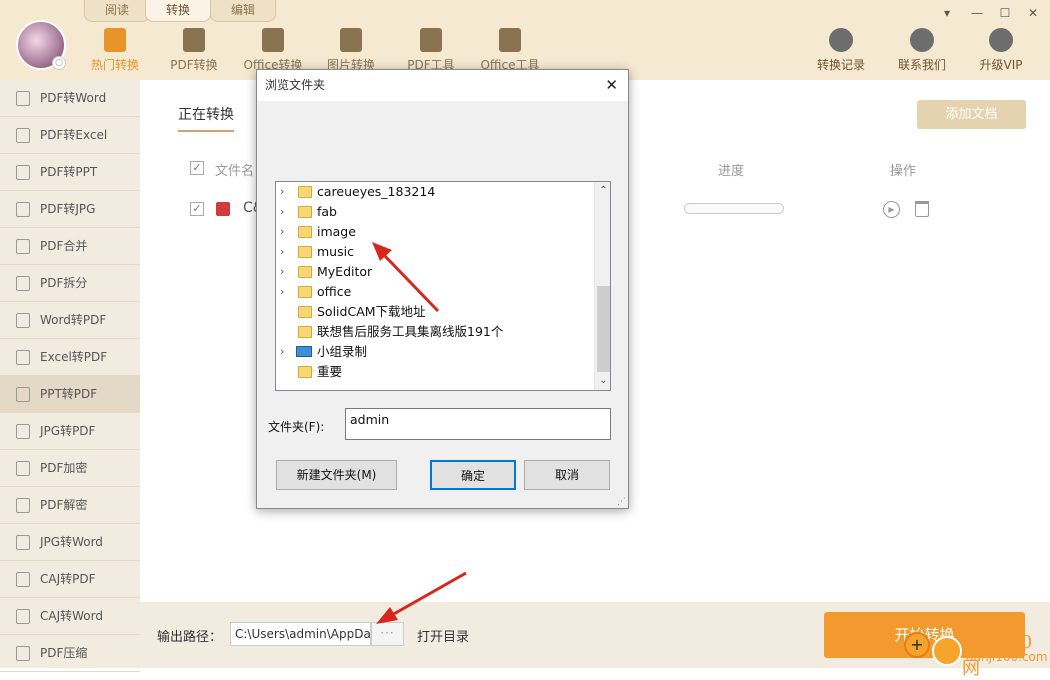  Describe the element at coordinates (922, 209) in the screenshot. I see `trash-icon` at that location.